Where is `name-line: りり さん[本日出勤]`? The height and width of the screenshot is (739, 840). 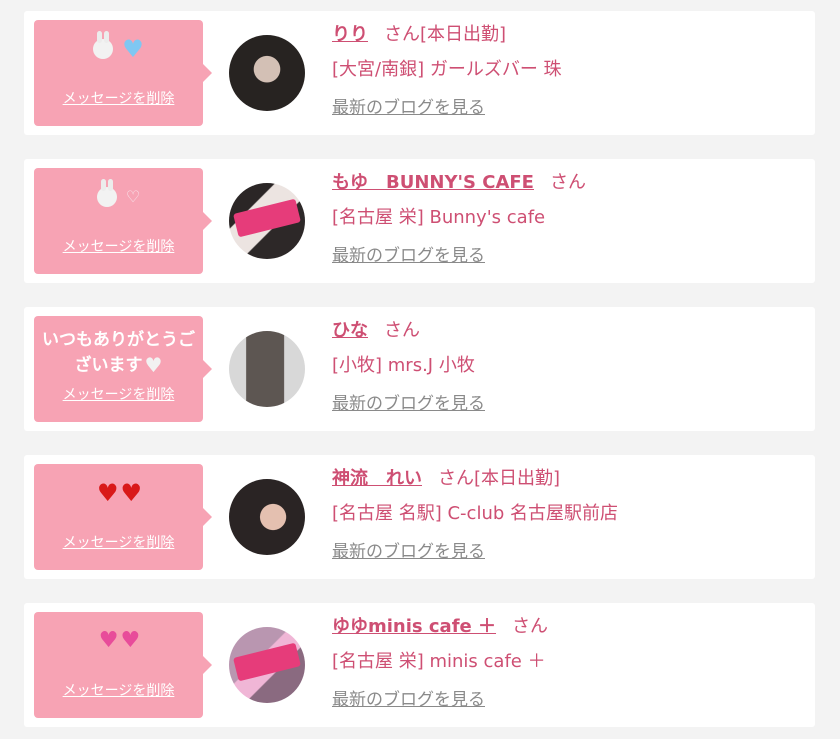
name-line: りり さん[本日出勤] is located at coordinates (419, 35).